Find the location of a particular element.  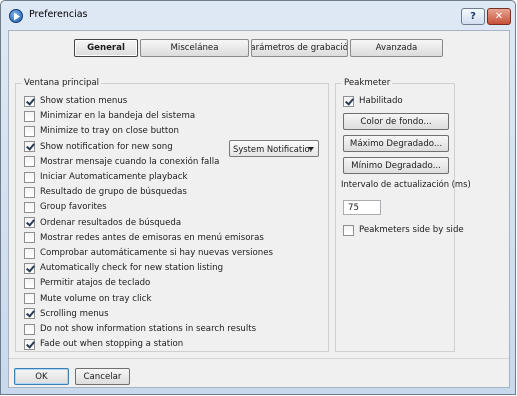

option-label: Scrolling menus is located at coordinates (74, 313).